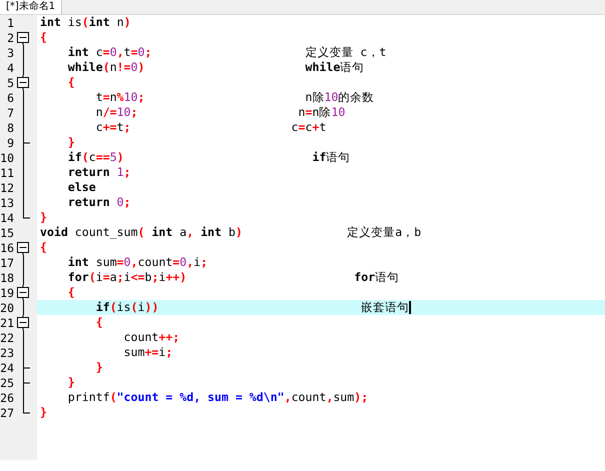 This screenshot has height=471, width=605. Describe the element at coordinates (81, 187) in the screenshot. I see `code-token: else` at that location.